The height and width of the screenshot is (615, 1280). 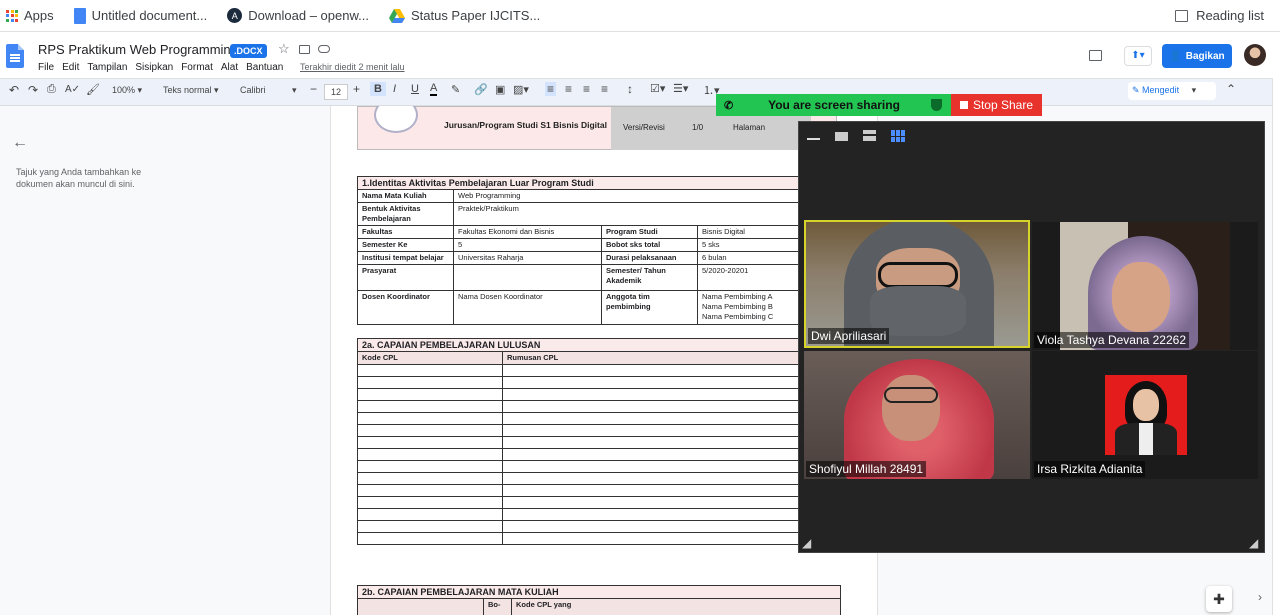 What do you see at coordinates (394, 89) in the screenshot?
I see `italic-icon: I` at bounding box center [394, 89].